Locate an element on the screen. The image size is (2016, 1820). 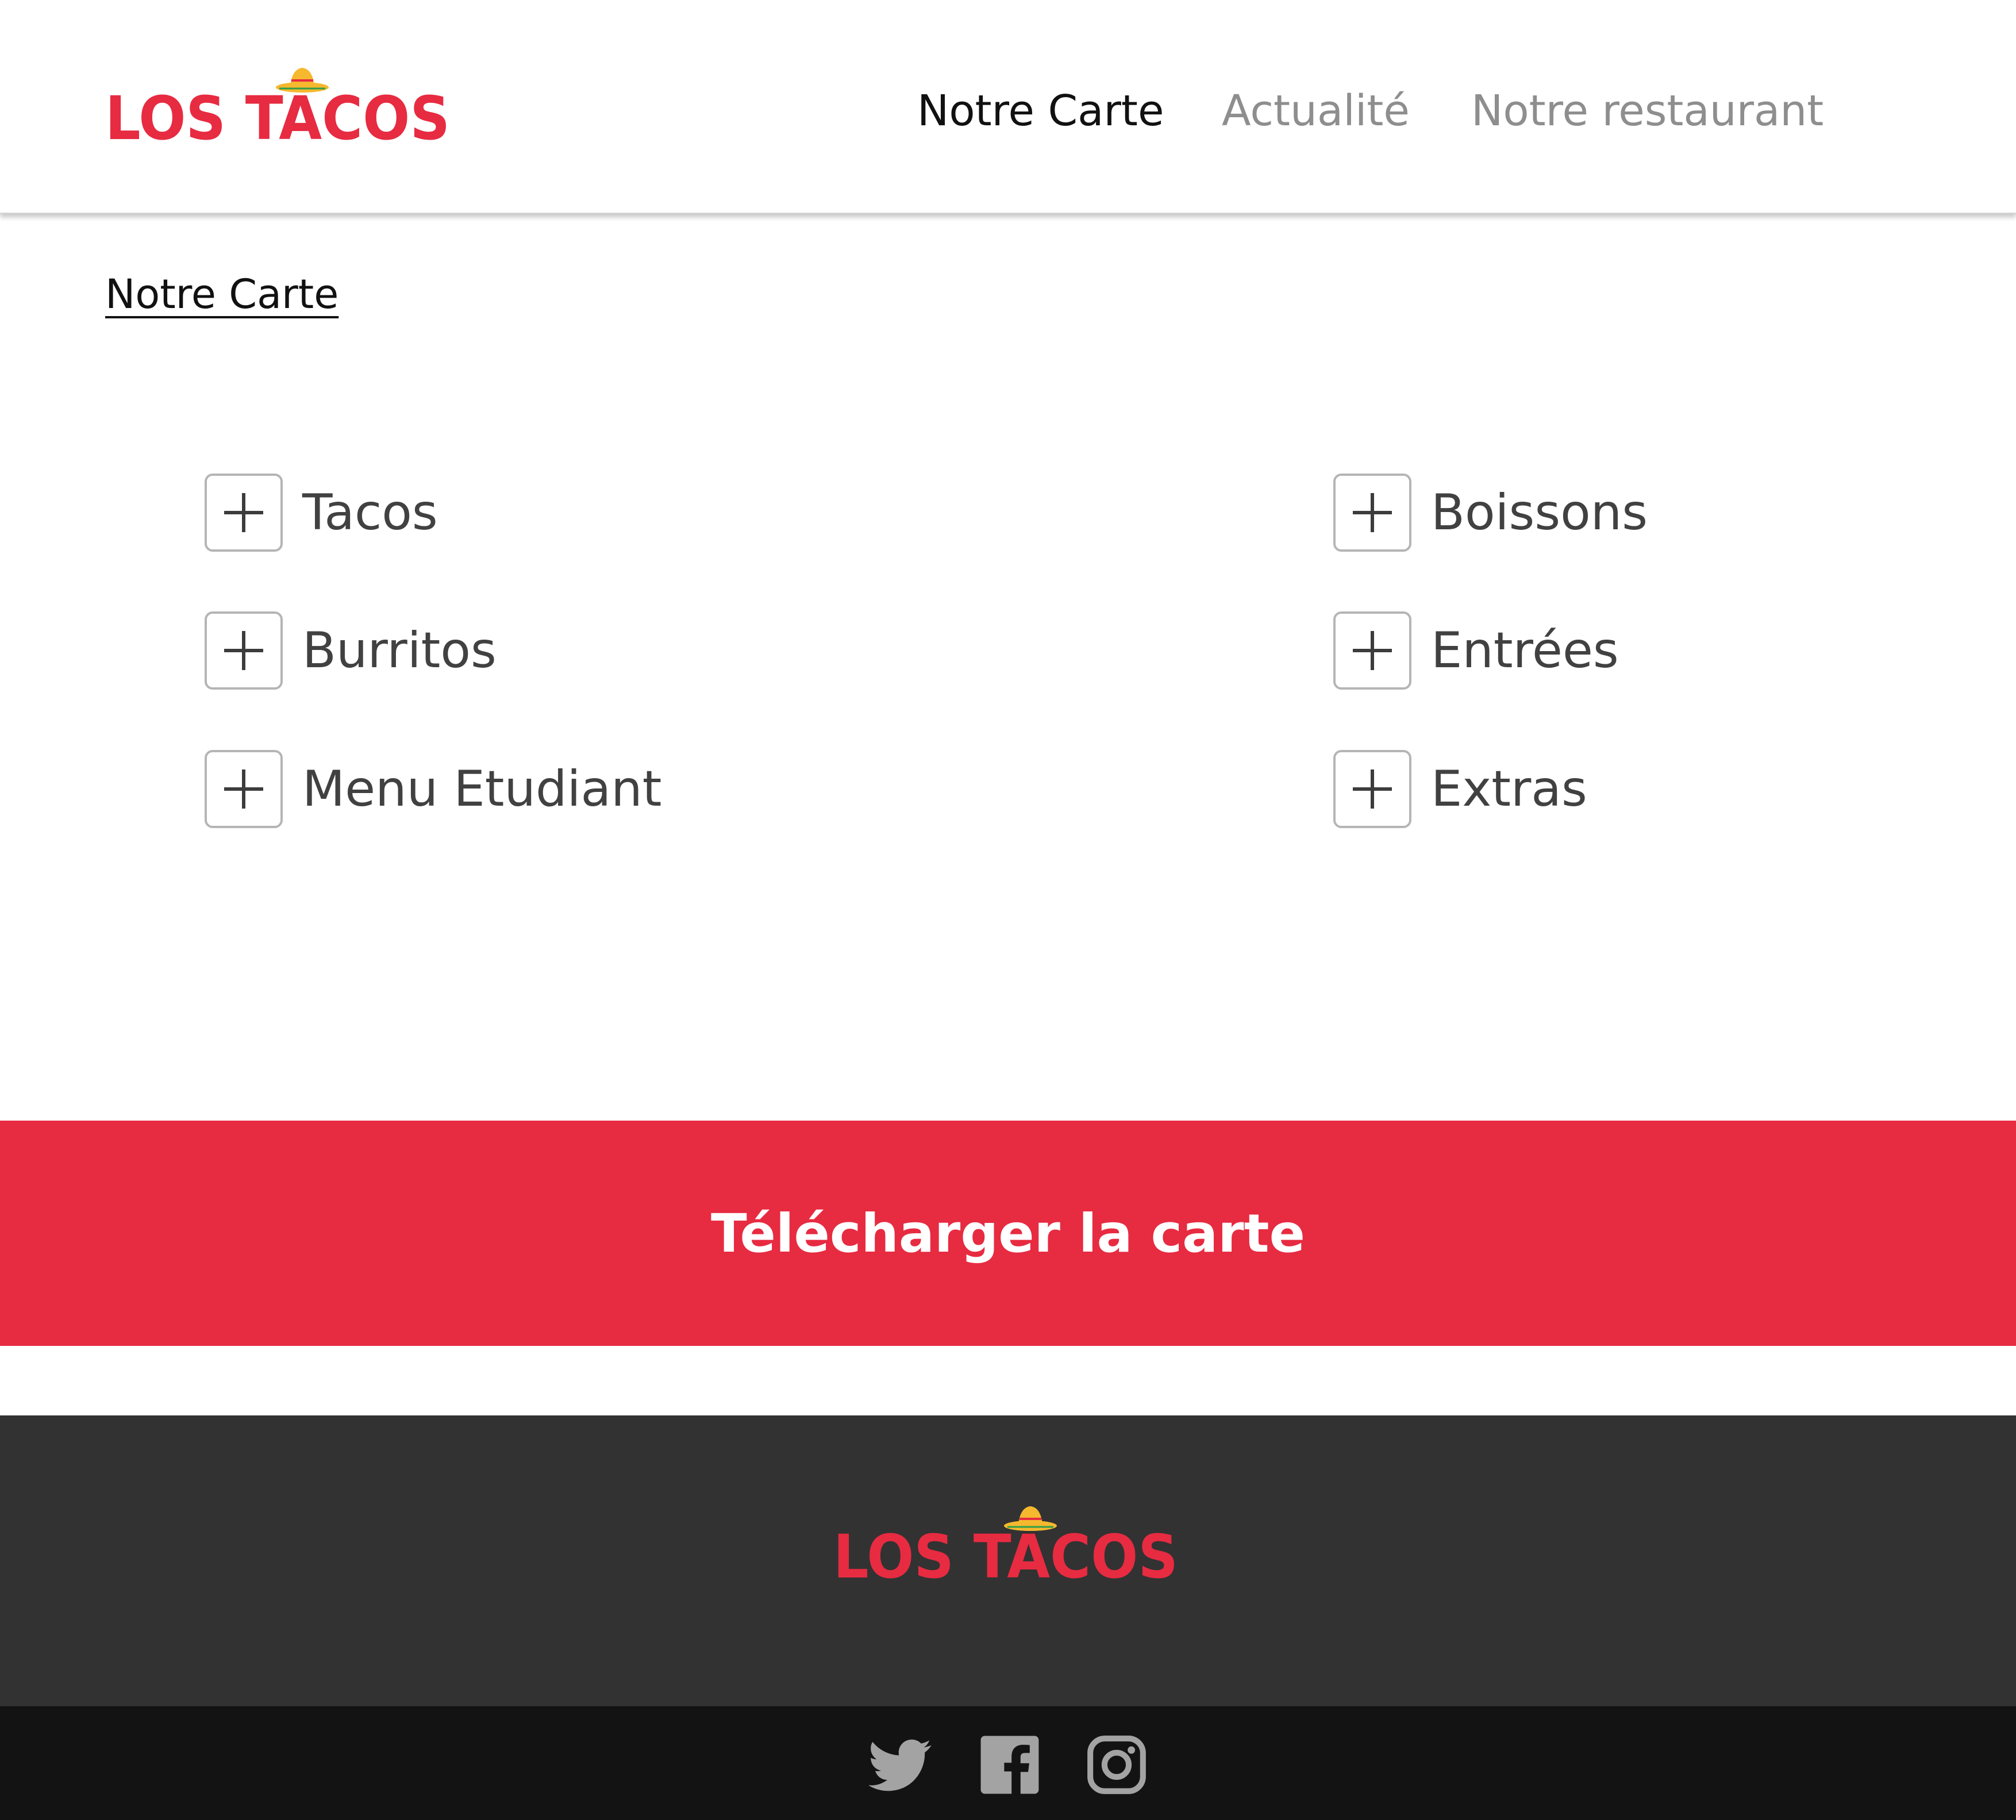
category-label: Boissons is located at coordinates (1539, 512).